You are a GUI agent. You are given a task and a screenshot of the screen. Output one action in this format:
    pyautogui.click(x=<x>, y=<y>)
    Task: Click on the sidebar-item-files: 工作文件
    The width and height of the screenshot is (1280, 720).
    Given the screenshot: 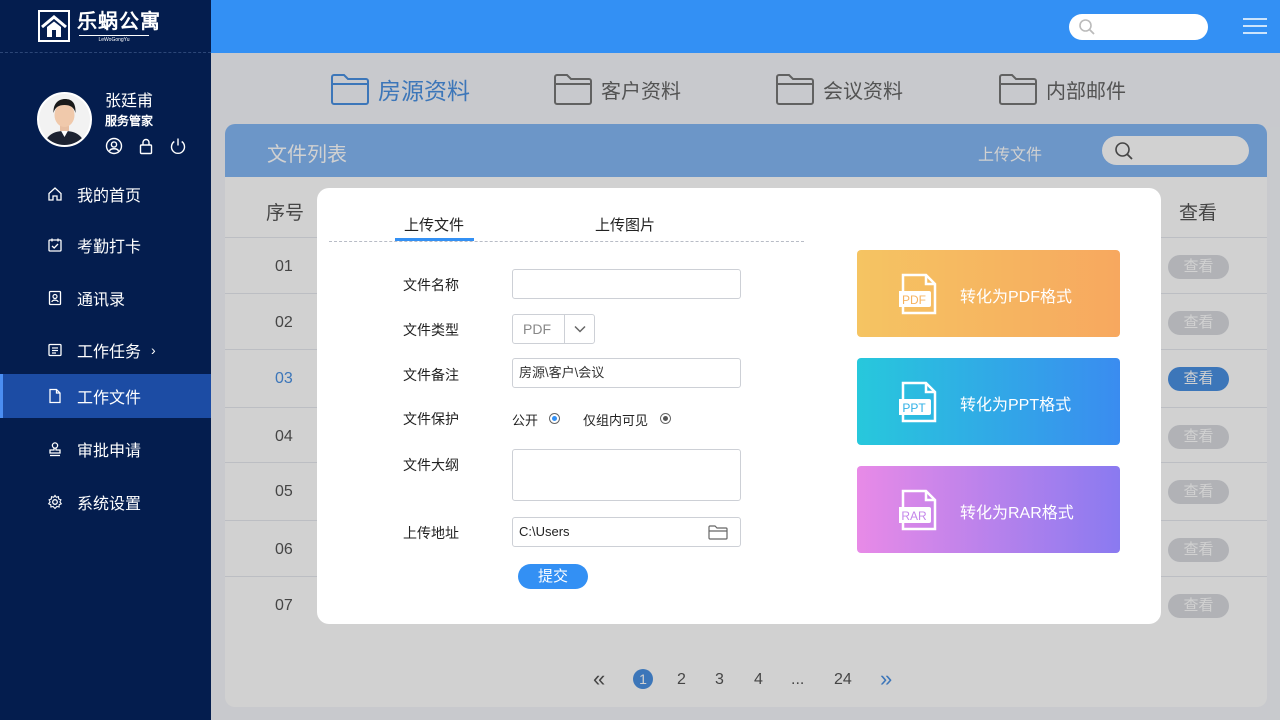 What is the action you would take?
    pyautogui.click(x=105, y=396)
    